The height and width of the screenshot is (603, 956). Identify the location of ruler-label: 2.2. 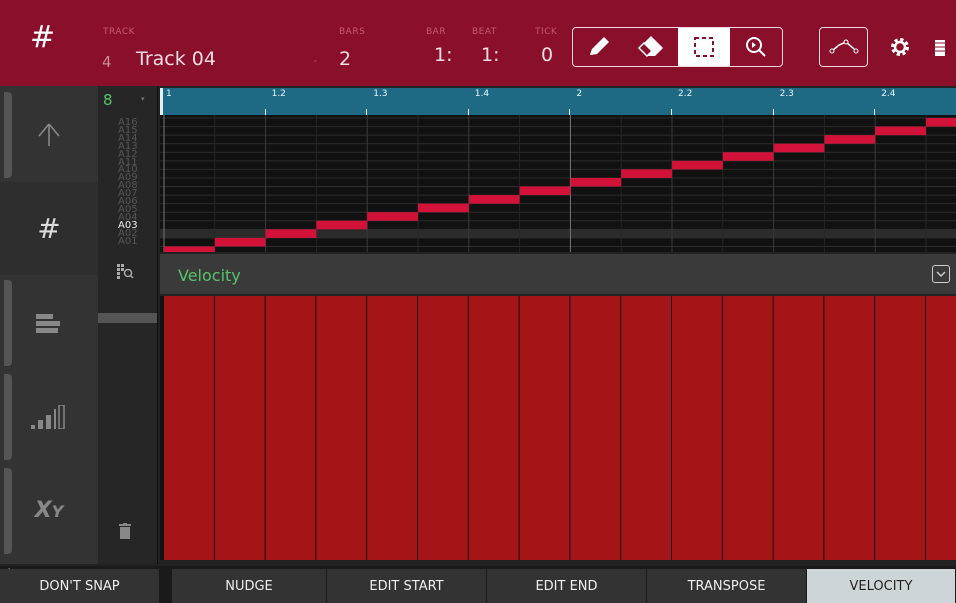
(685, 94).